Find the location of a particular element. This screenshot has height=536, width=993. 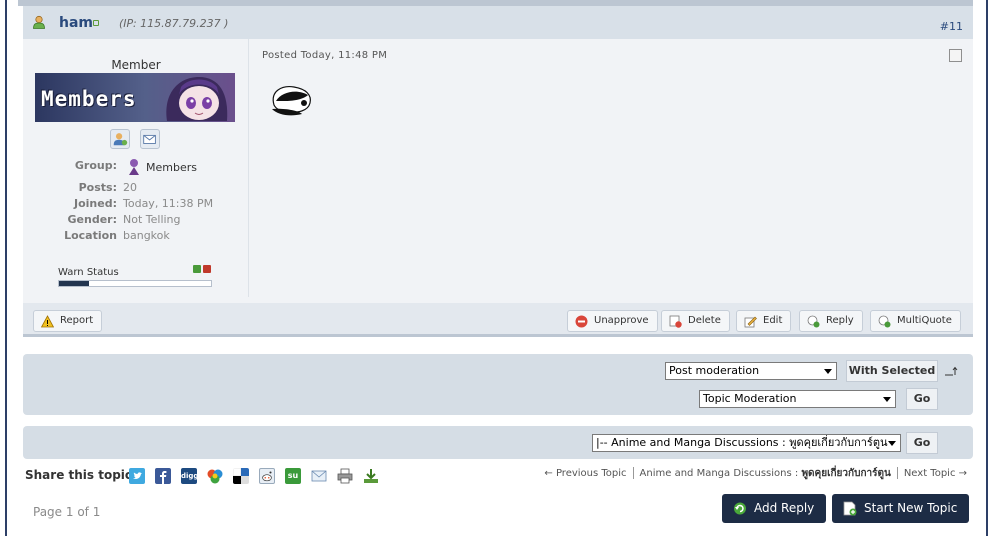

start-new-topic-button: Start New Topic is located at coordinates (901, 508).